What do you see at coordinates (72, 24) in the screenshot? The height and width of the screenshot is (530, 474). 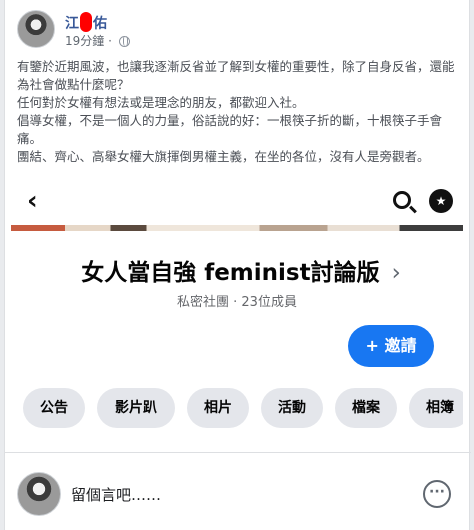 I see `author-name-first: 江` at bounding box center [72, 24].